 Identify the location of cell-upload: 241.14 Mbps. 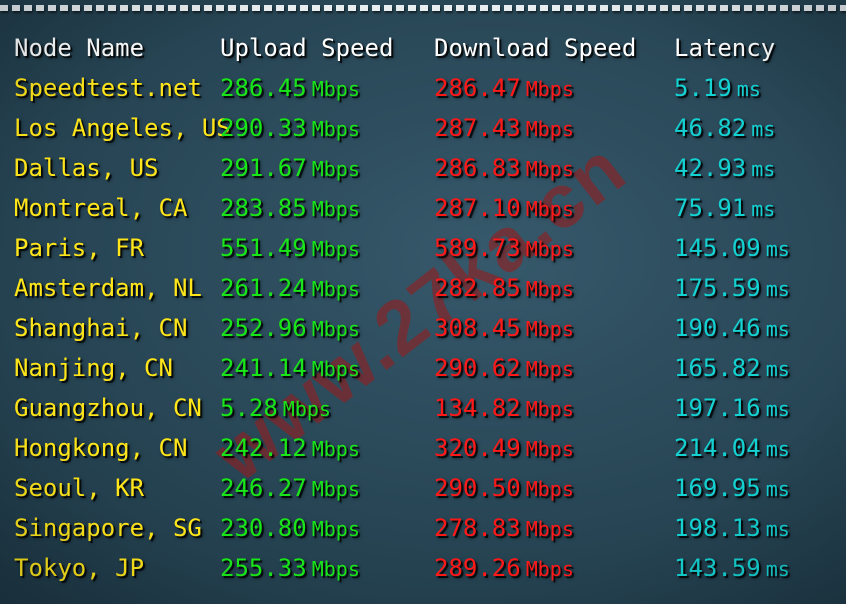
(290, 368).